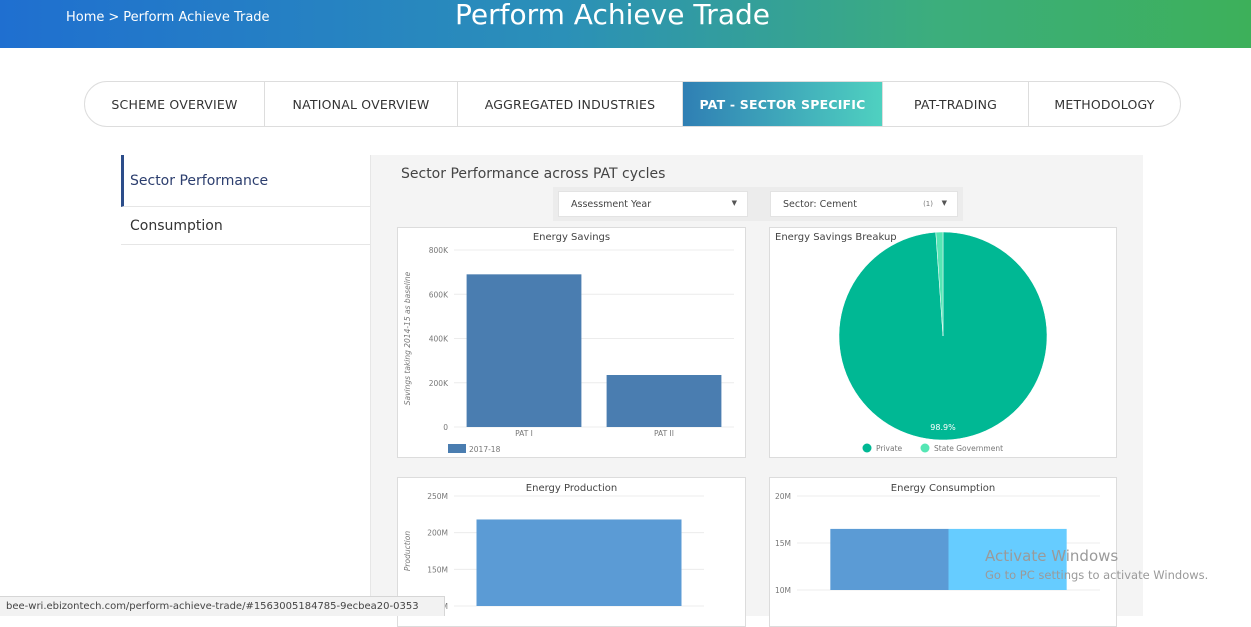 This screenshot has height=627, width=1251. I want to click on sidebar-item-consumption: Consumption, so click(245, 226).